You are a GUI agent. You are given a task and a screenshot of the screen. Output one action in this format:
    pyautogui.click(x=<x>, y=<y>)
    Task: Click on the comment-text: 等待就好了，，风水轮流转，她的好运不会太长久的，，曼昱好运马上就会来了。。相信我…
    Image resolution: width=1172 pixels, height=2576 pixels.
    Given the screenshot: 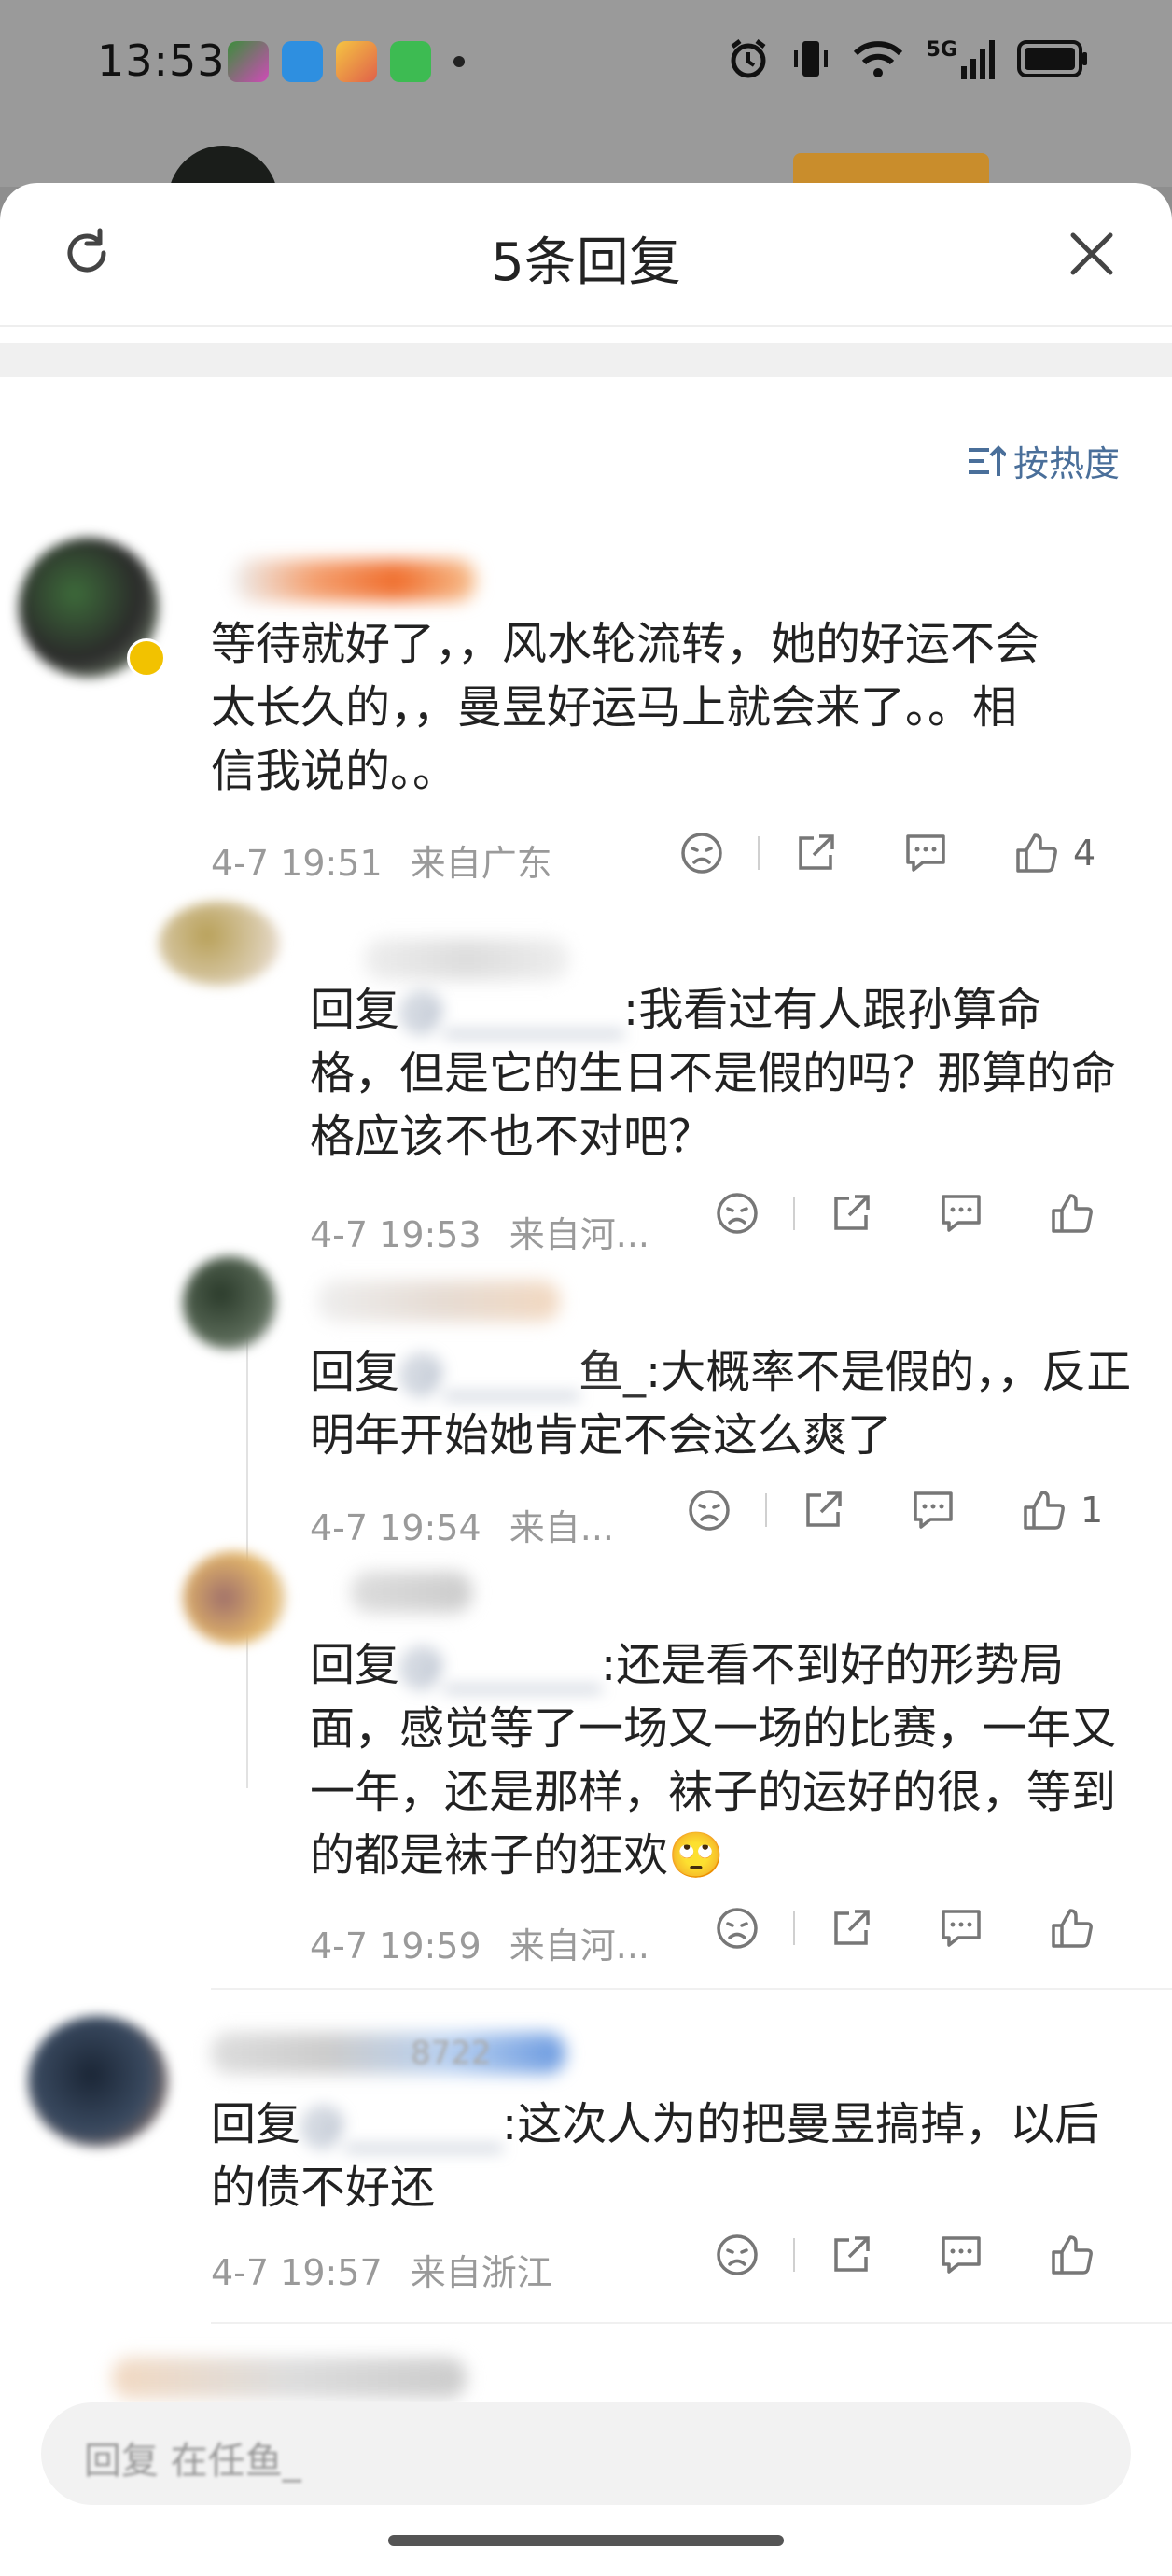 What is the action you would take?
    pyautogui.click(x=625, y=707)
    